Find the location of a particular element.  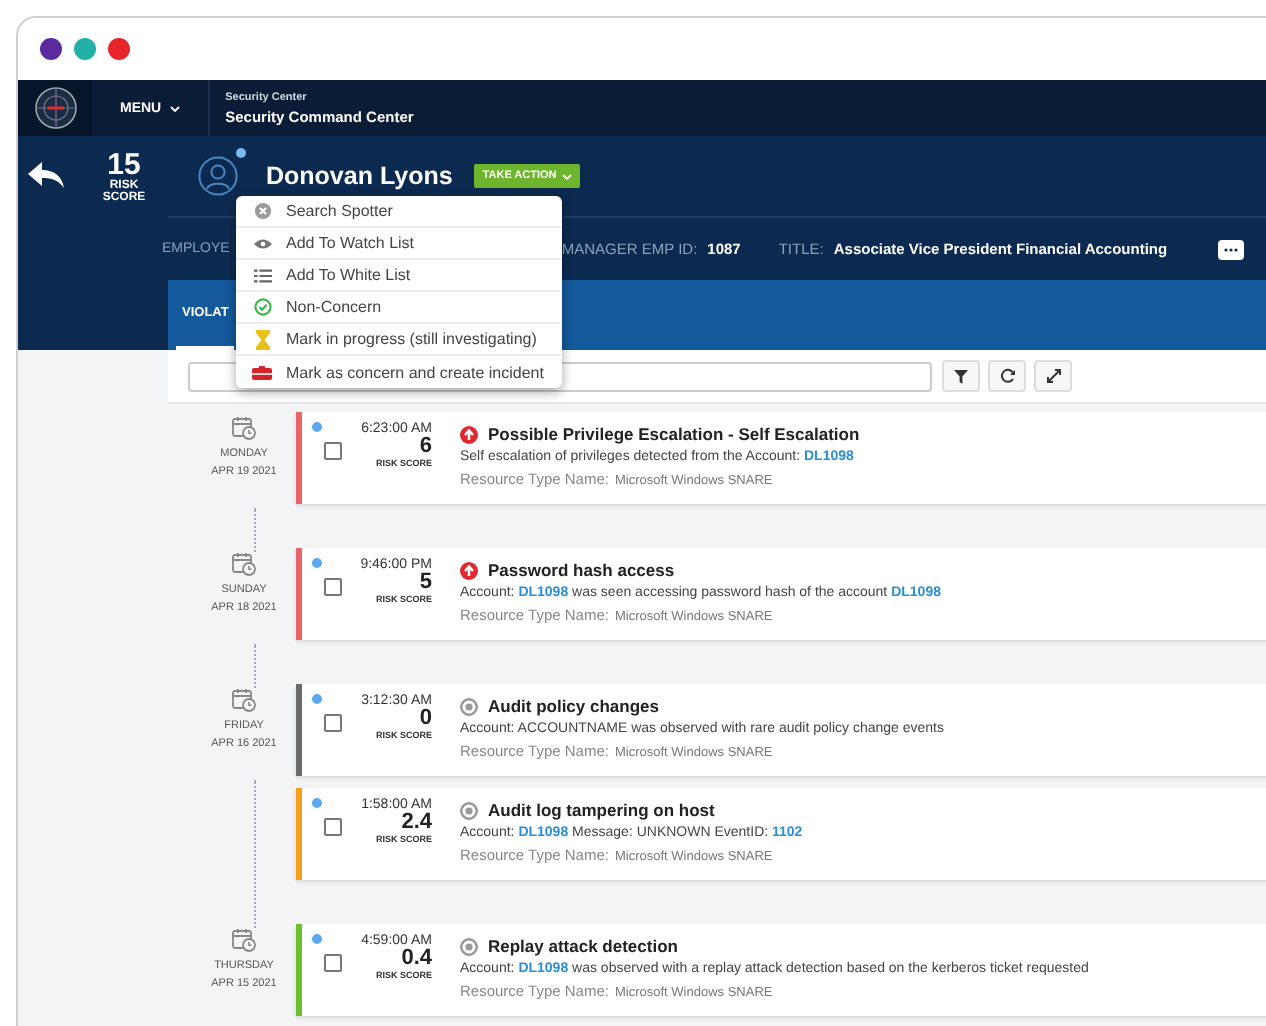

risk-score: 2.4 is located at coordinates (415, 823).